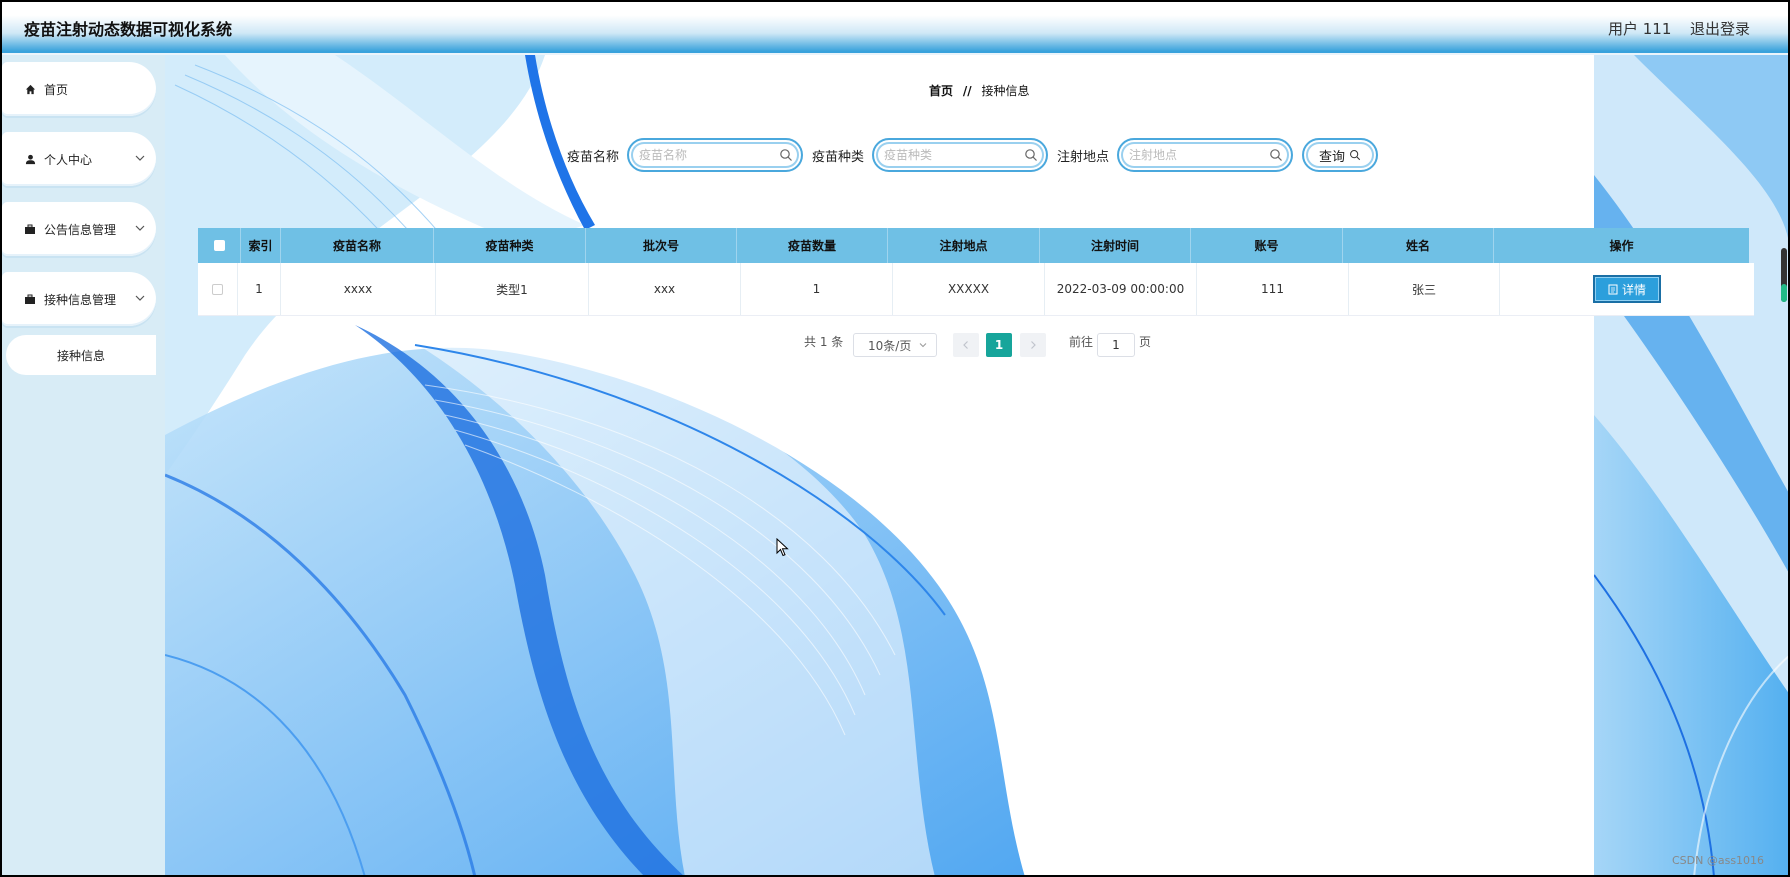  Describe the element at coordinates (1621, 246) in the screenshot. I see `column-header: 操作` at that location.